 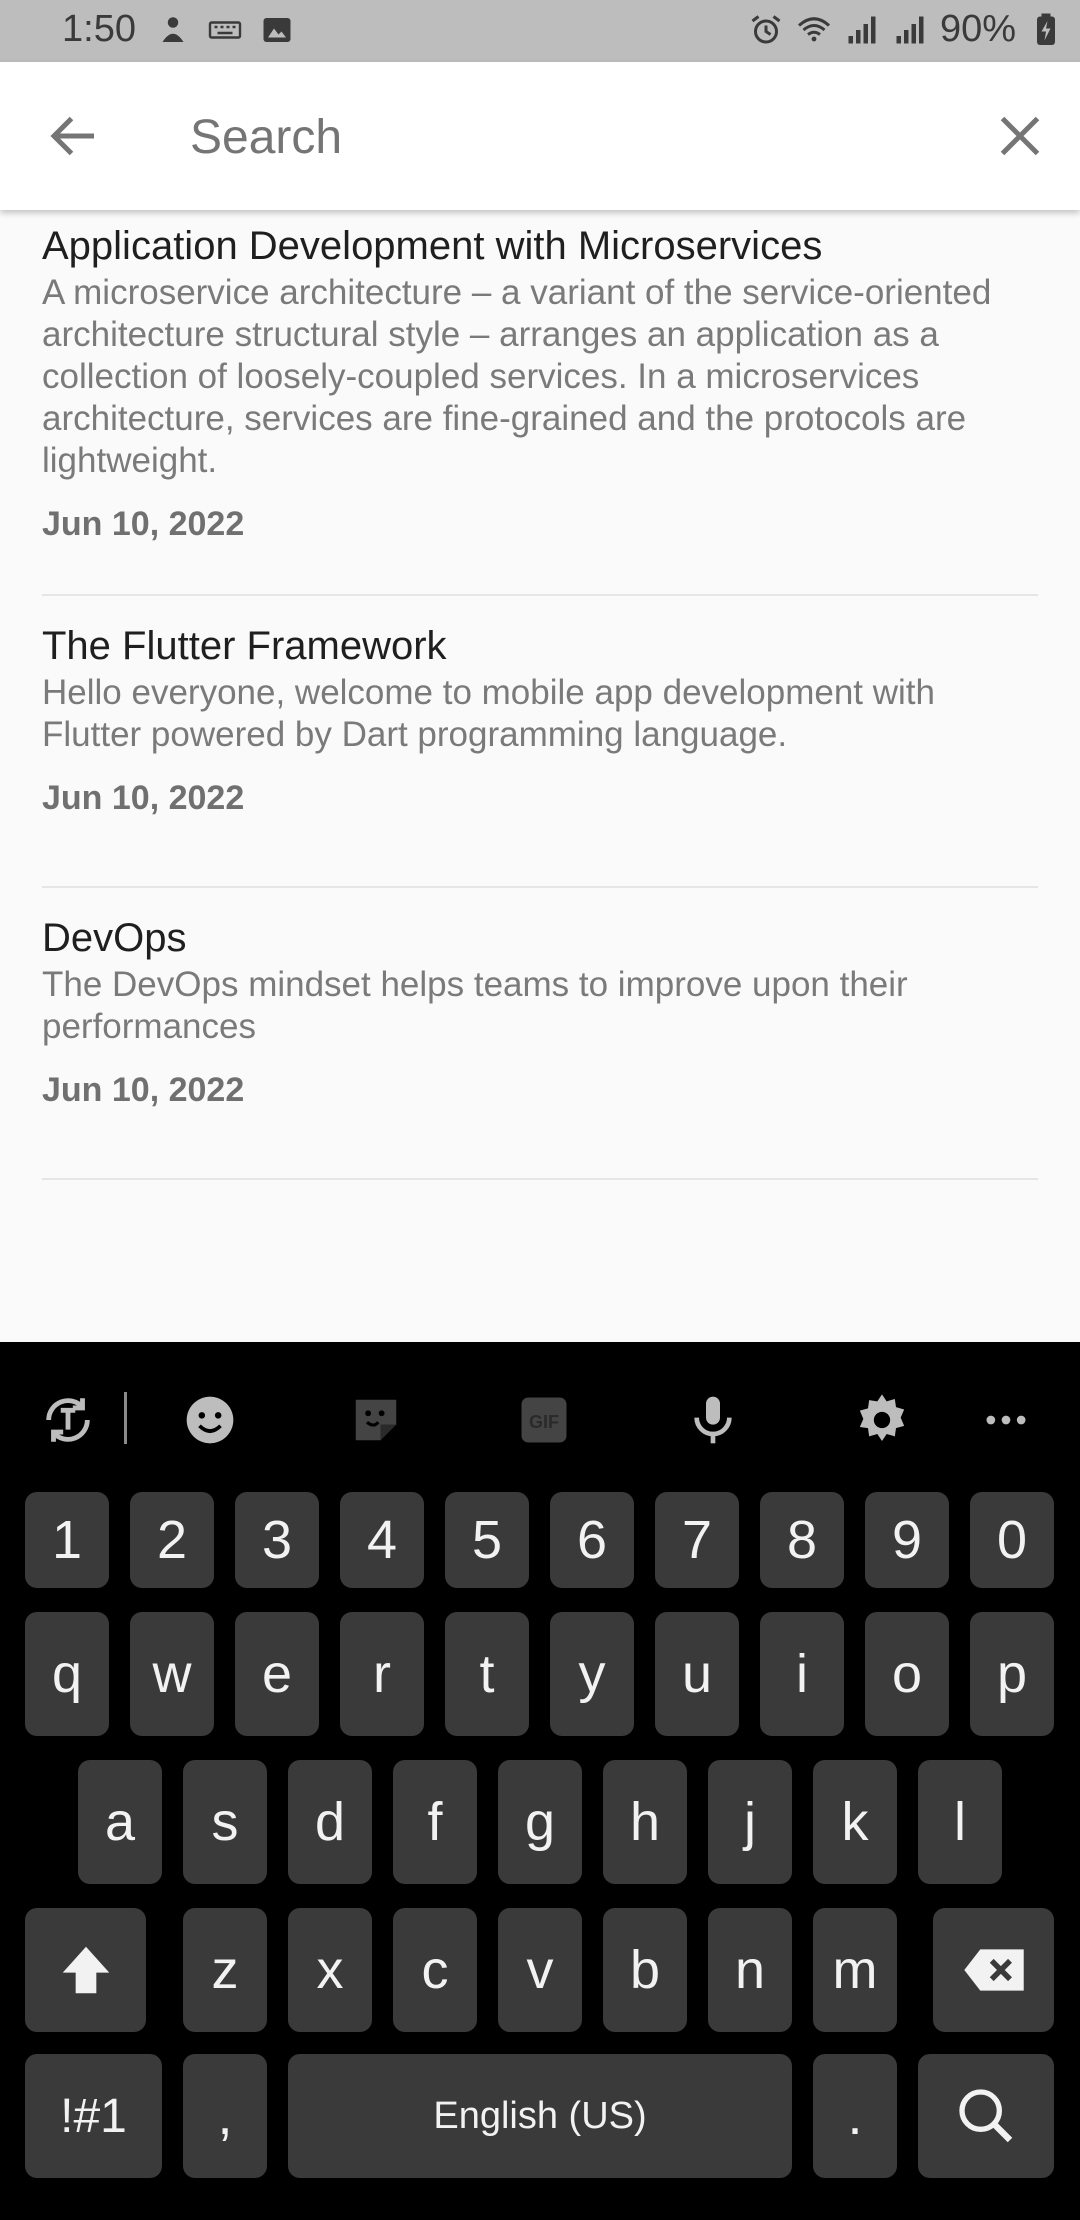 I want to click on key-3: 3, so click(x=277, y=1540).